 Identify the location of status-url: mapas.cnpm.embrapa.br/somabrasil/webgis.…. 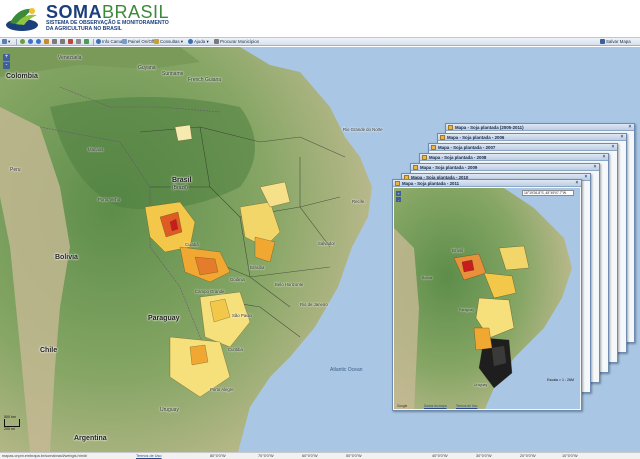
(44, 456).